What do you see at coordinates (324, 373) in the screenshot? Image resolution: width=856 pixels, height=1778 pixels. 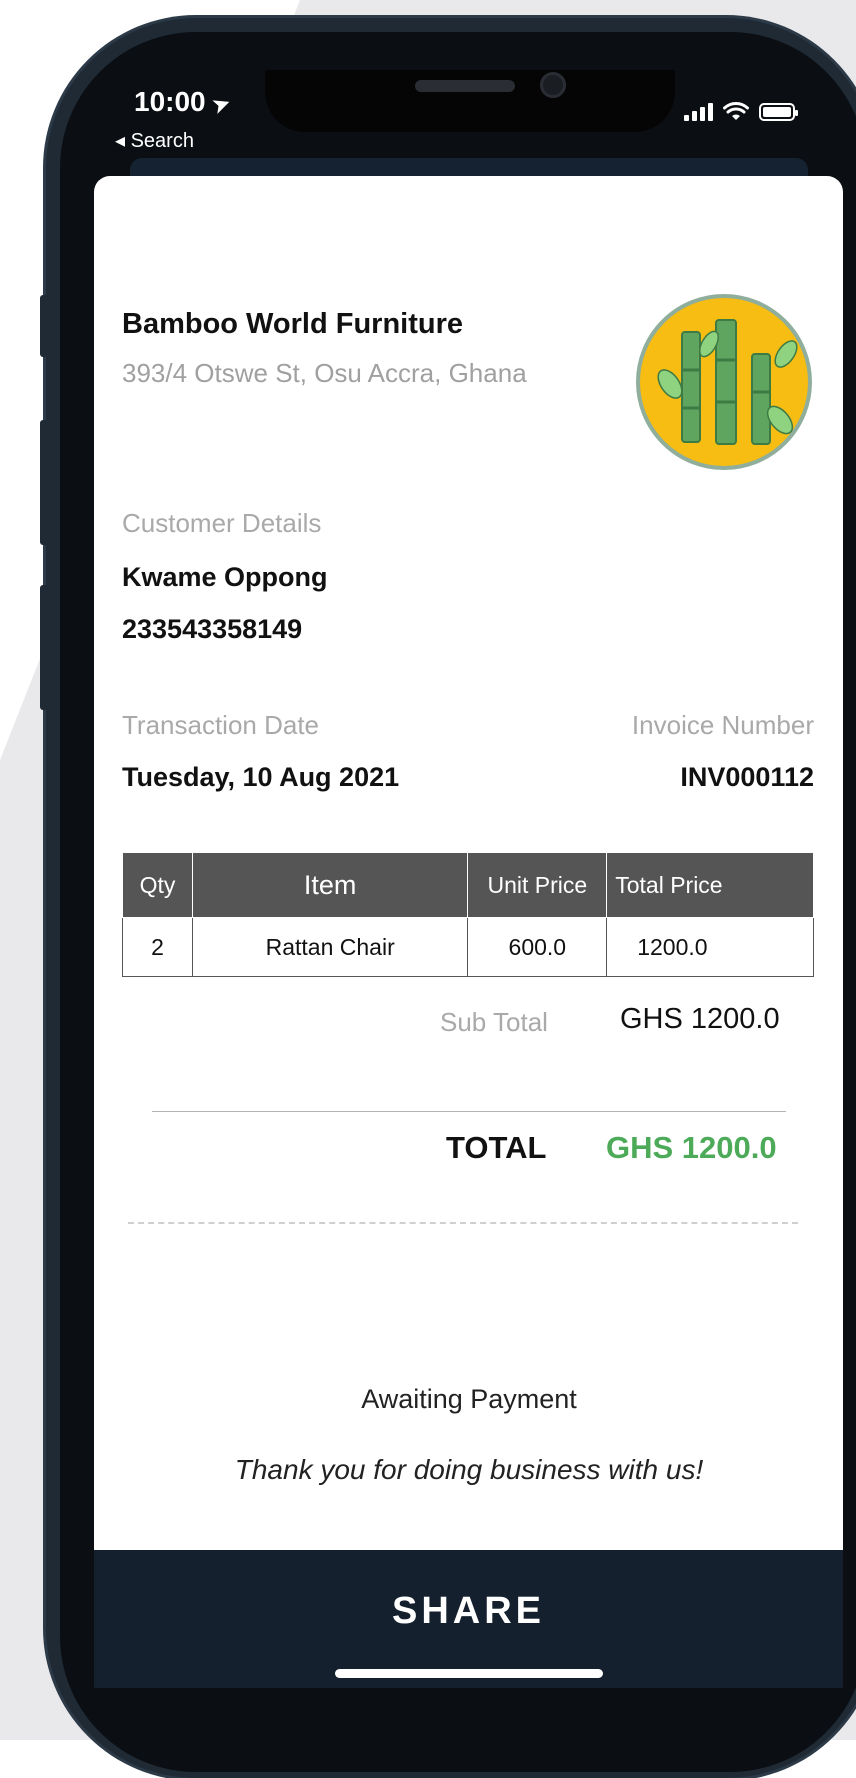 I see `business-address: 393/4 Otswe St, Osu Accra, Ghana` at bounding box center [324, 373].